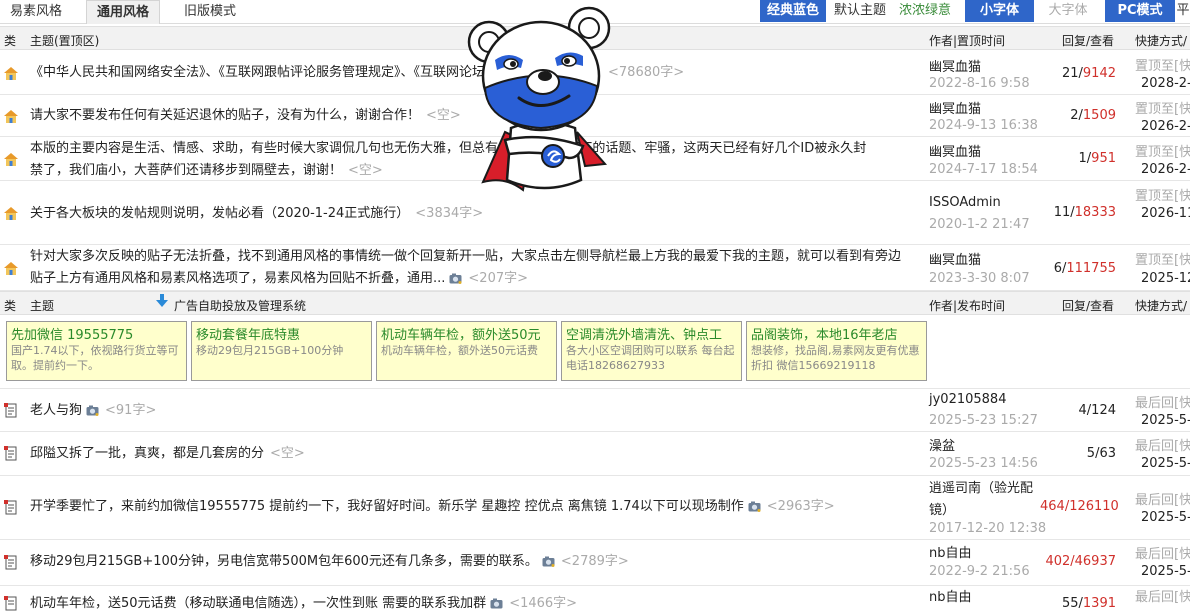  What do you see at coordinates (245, 116) in the screenshot?
I see `topic-title: 请大家不要发布任何有关延迟退休的贴子，没有为什么，谢谢合作！ <空>` at bounding box center [245, 116].